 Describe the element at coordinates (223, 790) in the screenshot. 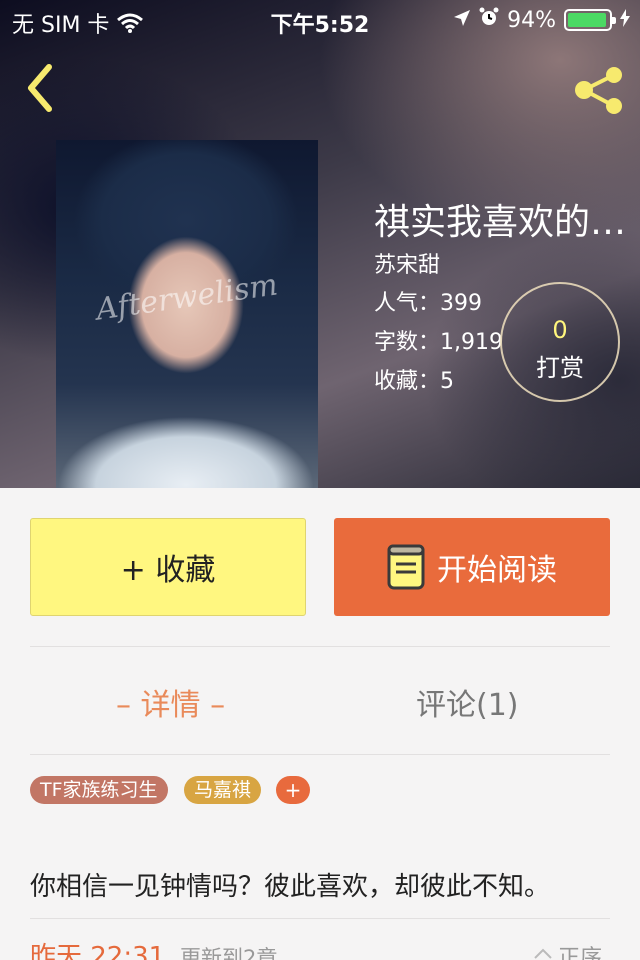

I see `tag-ma-jiaqi: 马嘉祺` at that location.